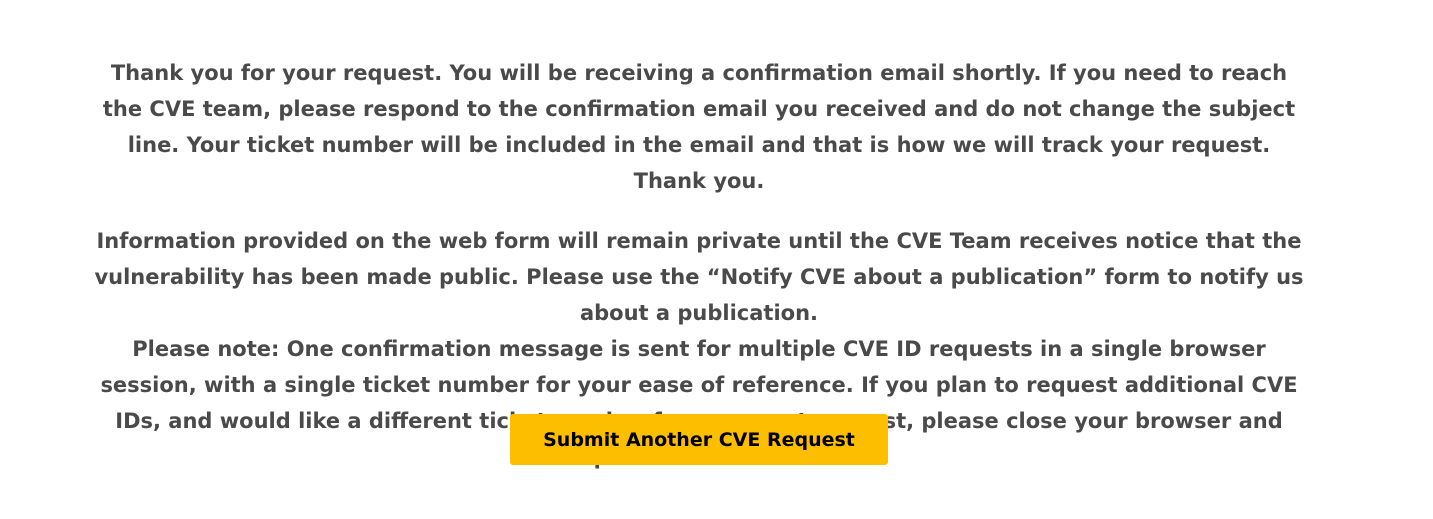 The height and width of the screenshot is (519, 1433). Describe the element at coordinates (699, 439) in the screenshot. I see `submit-another-cve-request-button: Submit Another CVE Request` at that location.